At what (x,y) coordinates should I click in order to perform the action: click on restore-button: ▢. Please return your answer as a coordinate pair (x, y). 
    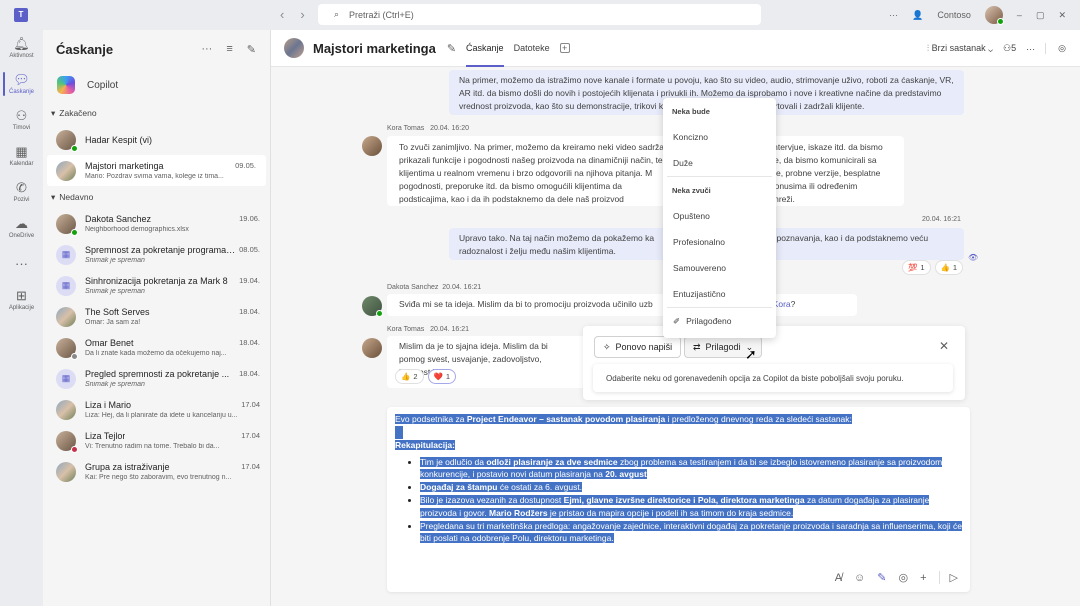
    Looking at the image, I should click on (1040, 15).